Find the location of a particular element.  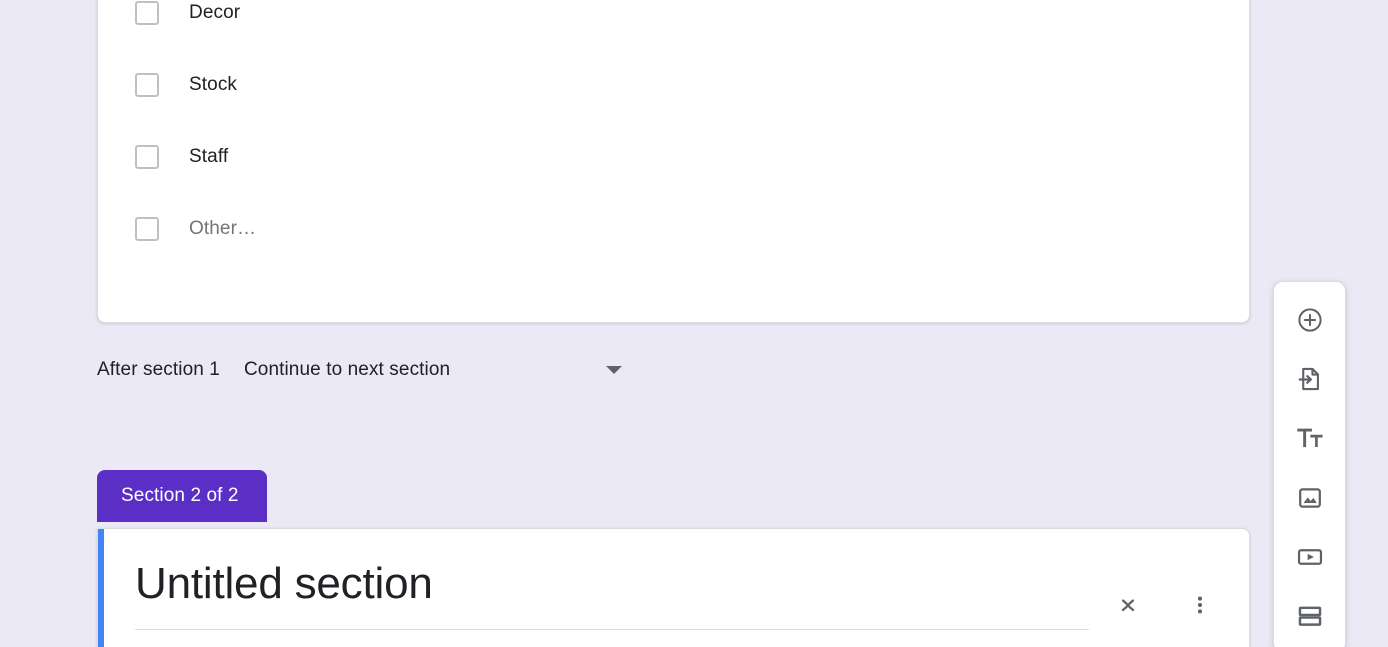

add-video-button is located at coordinates (1310, 556).